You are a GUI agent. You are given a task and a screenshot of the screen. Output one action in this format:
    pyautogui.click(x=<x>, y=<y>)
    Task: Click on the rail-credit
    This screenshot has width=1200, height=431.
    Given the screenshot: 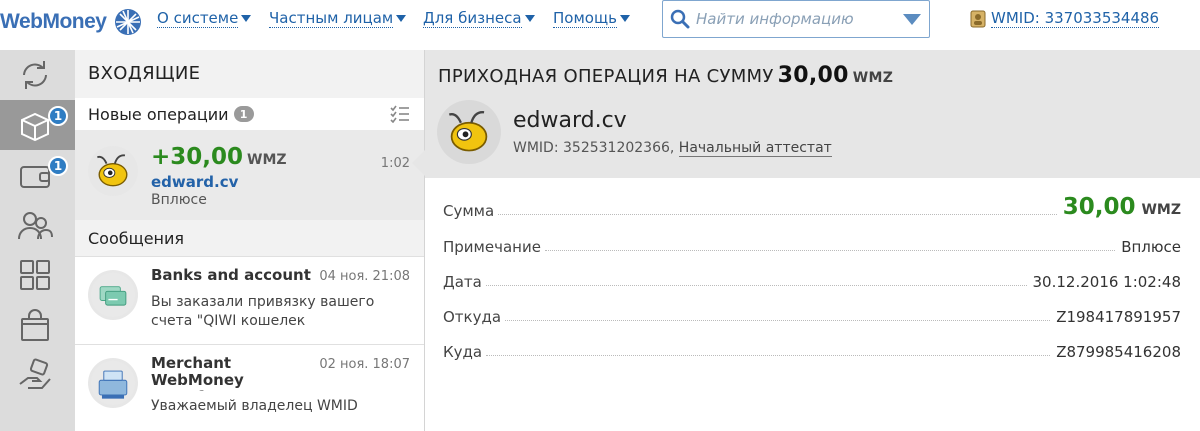 What is the action you would take?
    pyautogui.click(x=37, y=375)
    